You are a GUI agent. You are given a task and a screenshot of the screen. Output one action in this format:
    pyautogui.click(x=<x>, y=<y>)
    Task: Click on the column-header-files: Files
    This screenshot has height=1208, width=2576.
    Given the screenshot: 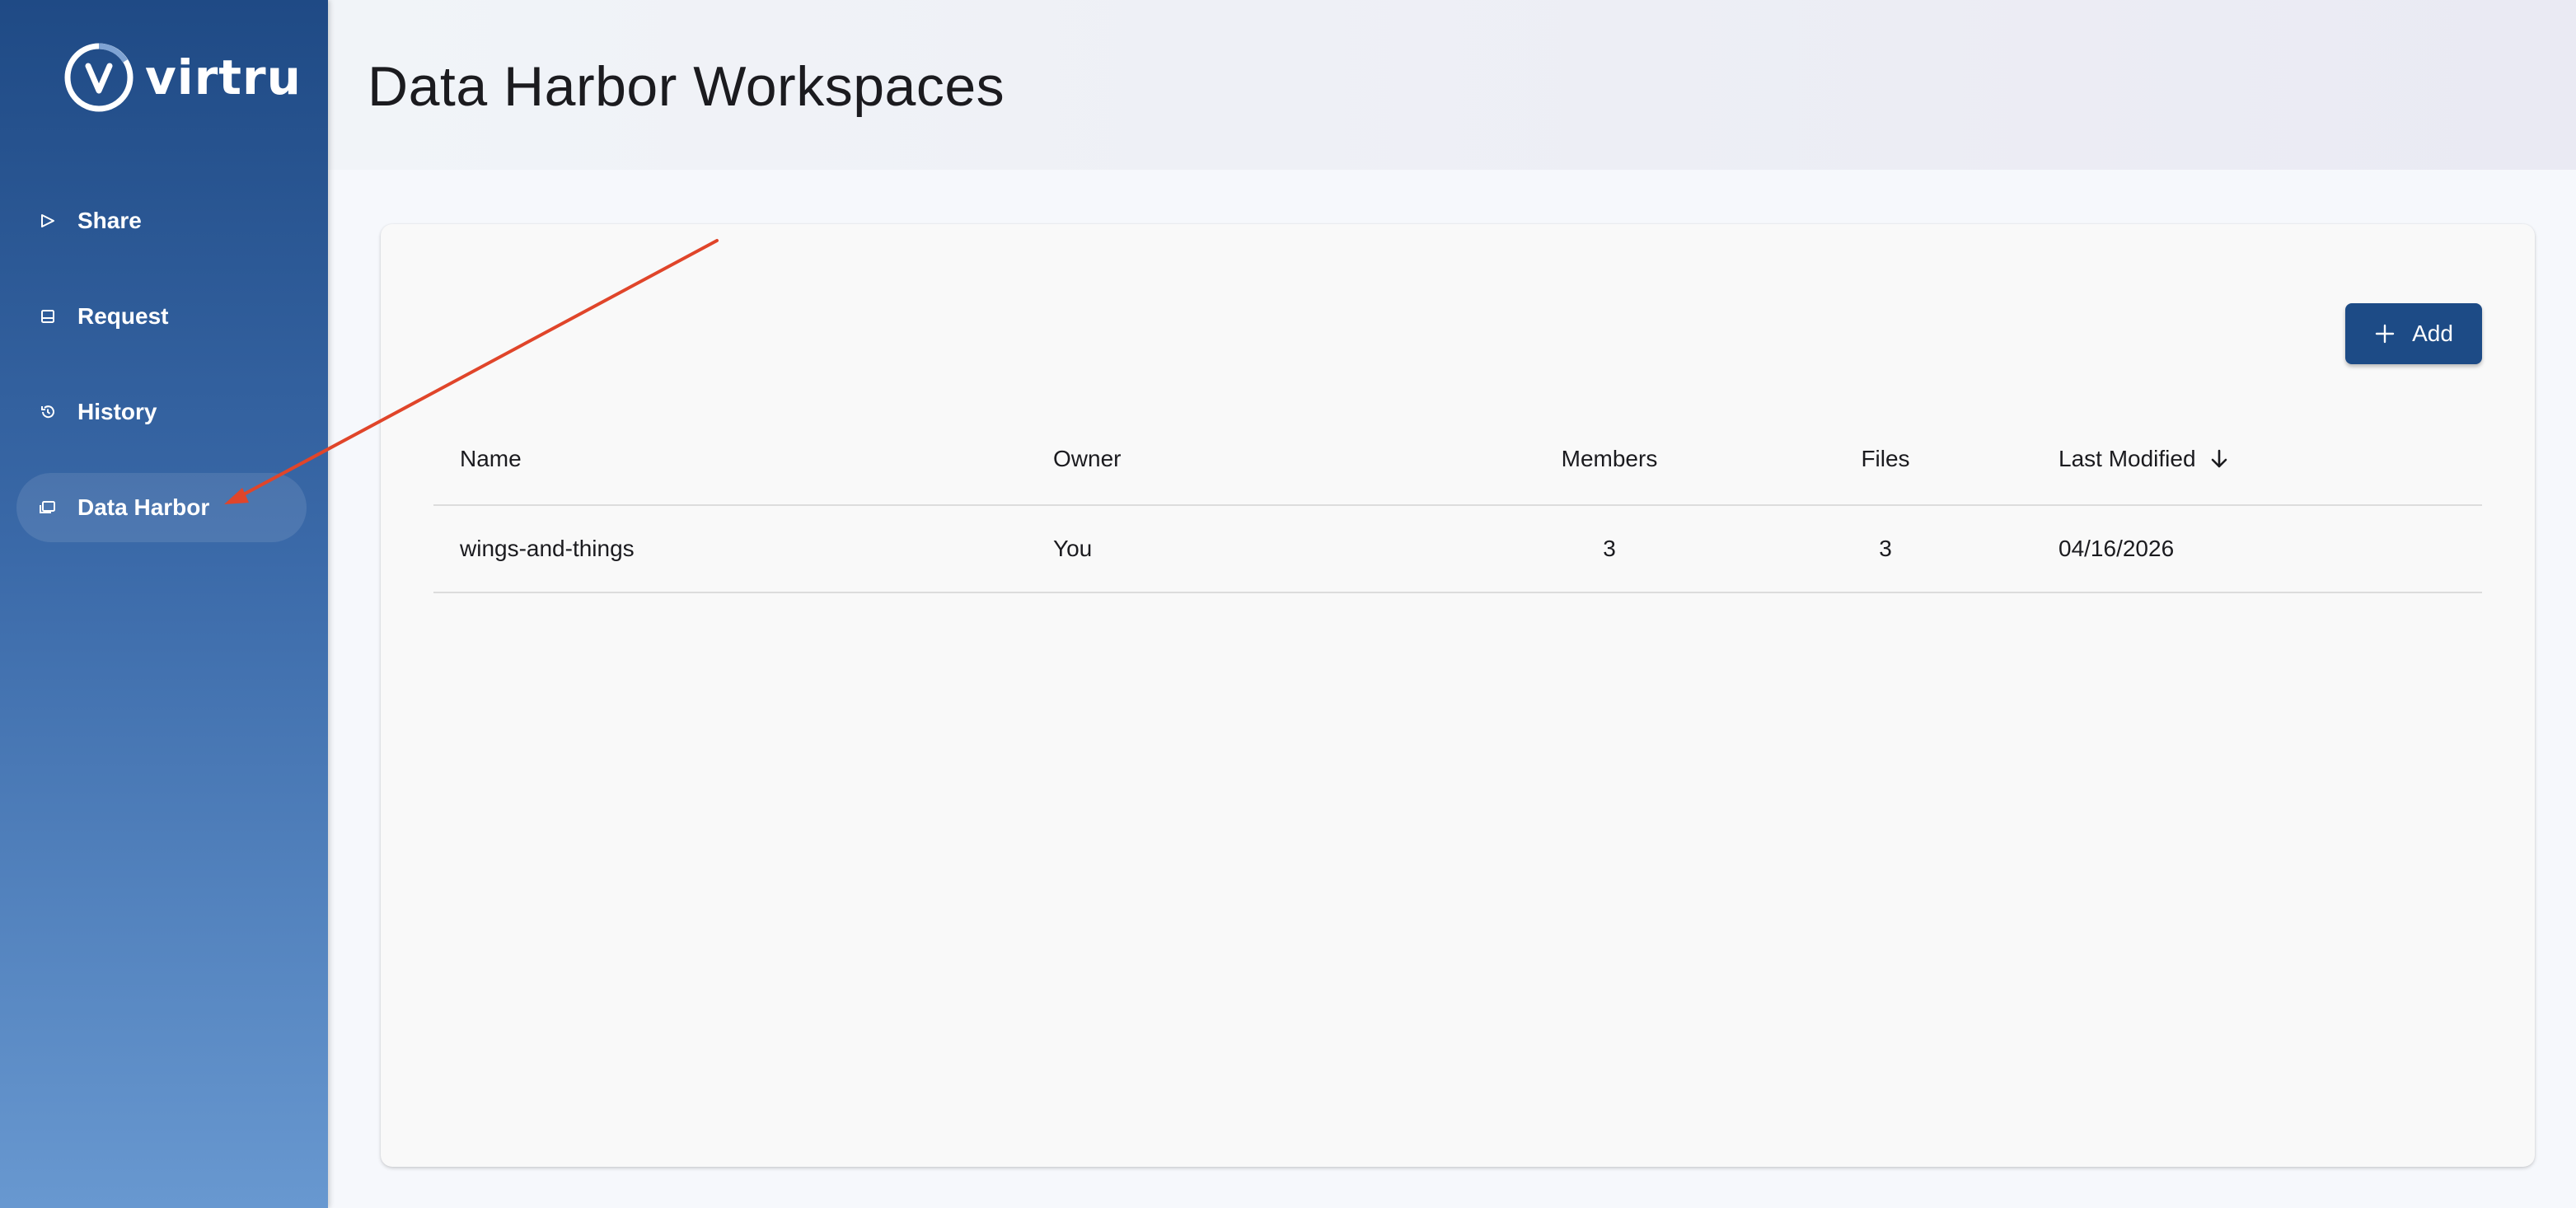 What is the action you would take?
    pyautogui.click(x=1885, y=459)
    